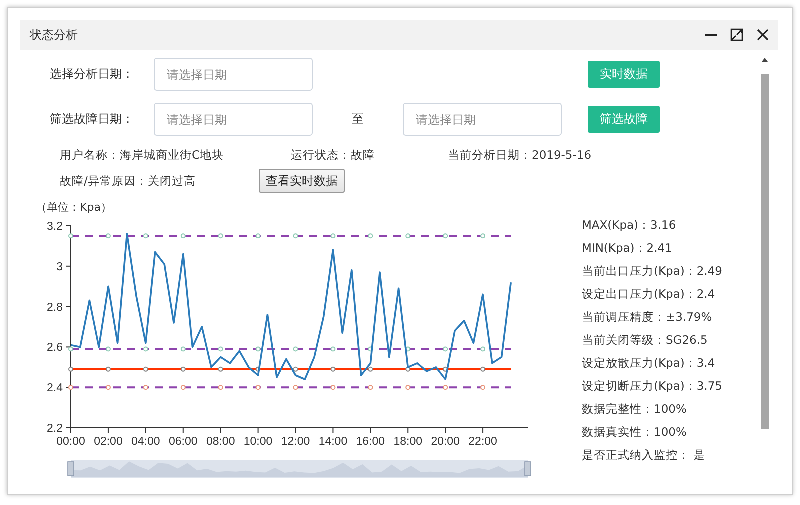  Describe the element at coordinates (644, 455) in the screenshot. I see `stat-text: 是否正式纳入监控： 是` at that location.